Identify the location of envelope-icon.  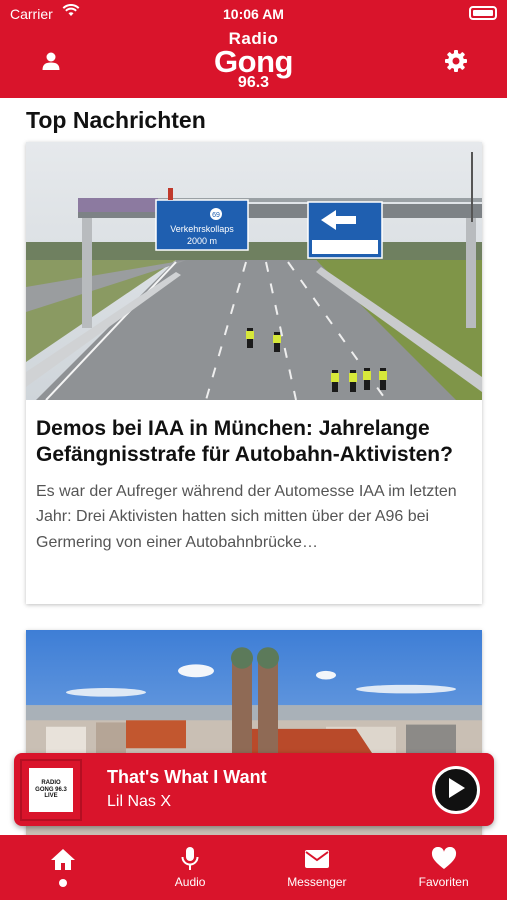
(317, 859).